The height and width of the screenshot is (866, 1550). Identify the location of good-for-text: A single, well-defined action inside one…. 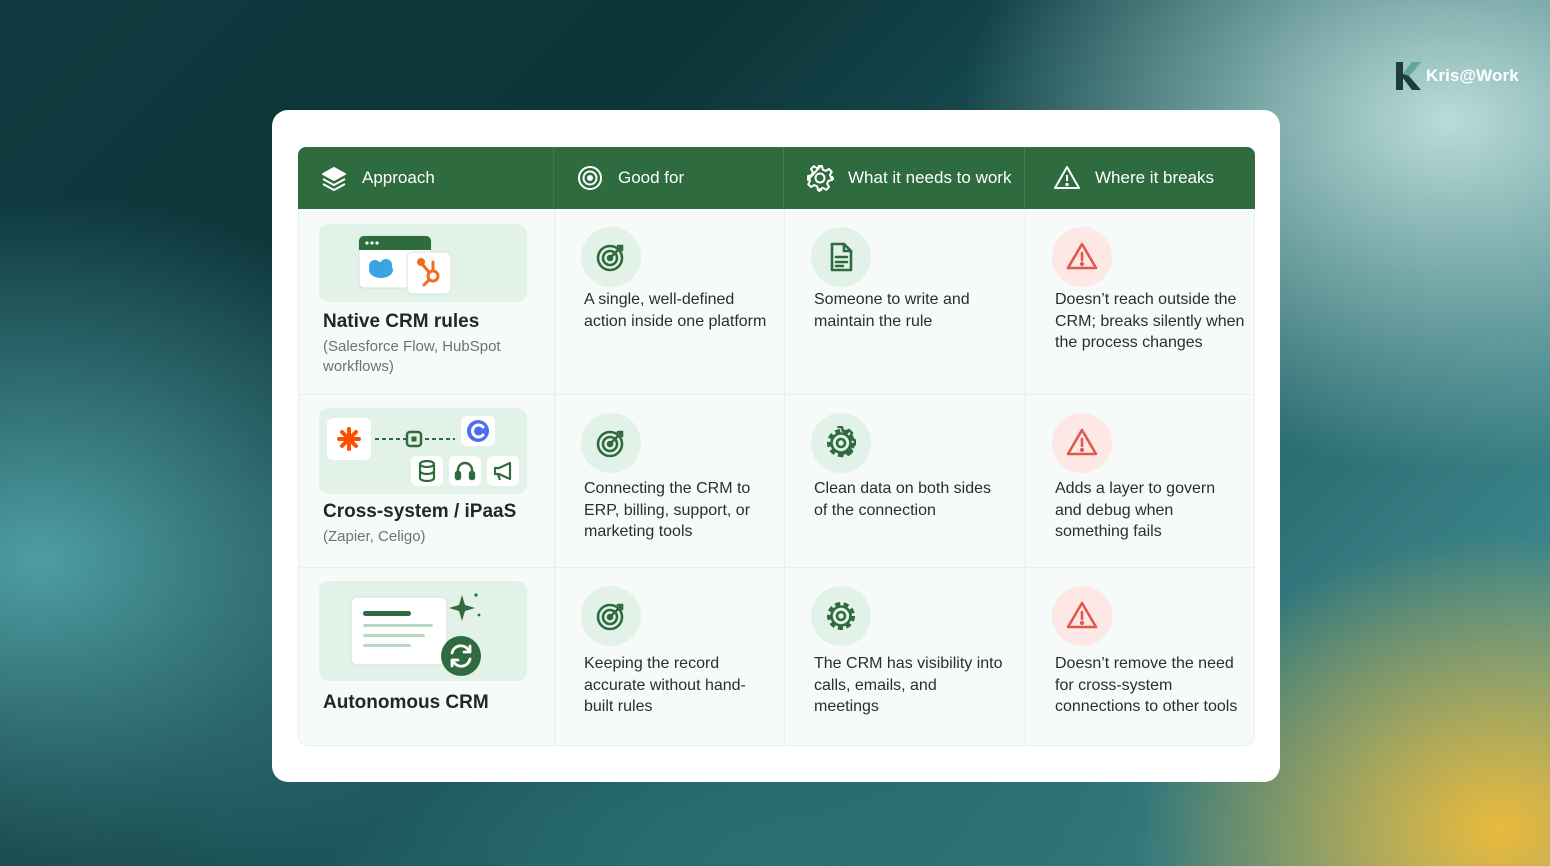
(675, 310).